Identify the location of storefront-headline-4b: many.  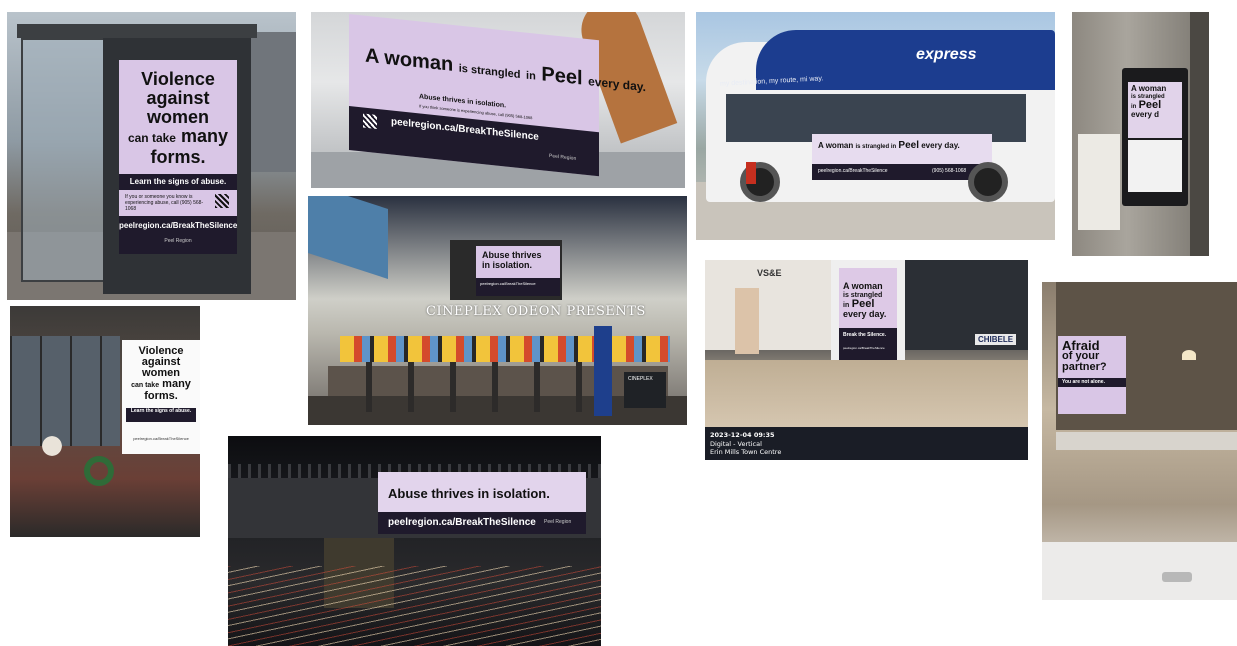
(176, 384).